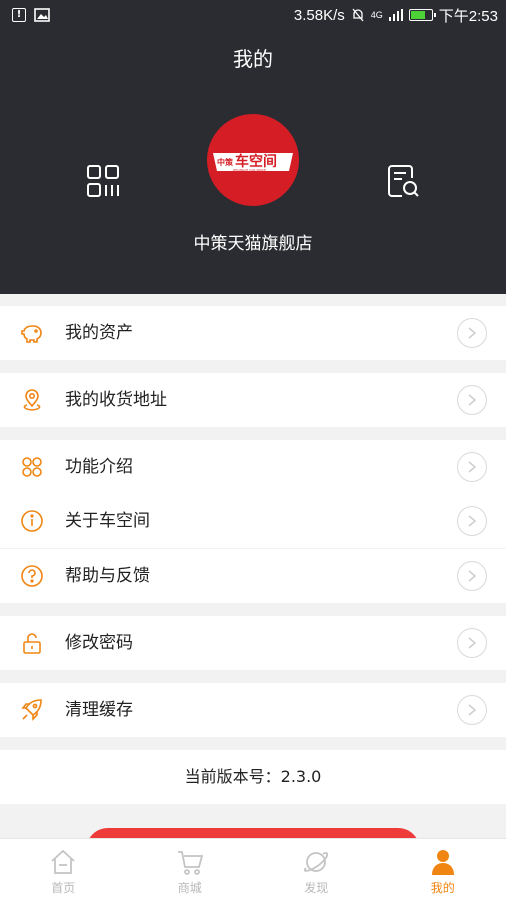 Image resolution: width=506 pixels, height=900 pixels. Describe the element at coordinates (107, 576) in the screenshot. I see `menu-label: 帮助与反馈` at that location.